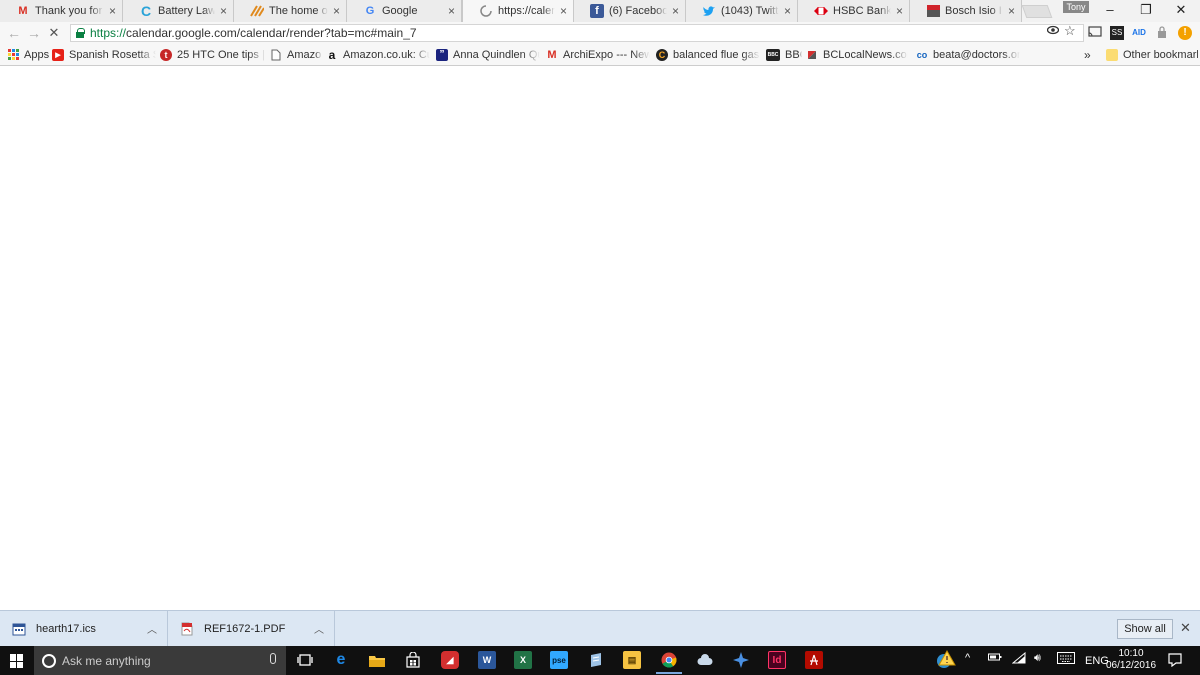 This screenshot has height=675, width=1200. Describe the element at coordinates (305, 660) in the screenshot. I see `task-view-icon` at that location.